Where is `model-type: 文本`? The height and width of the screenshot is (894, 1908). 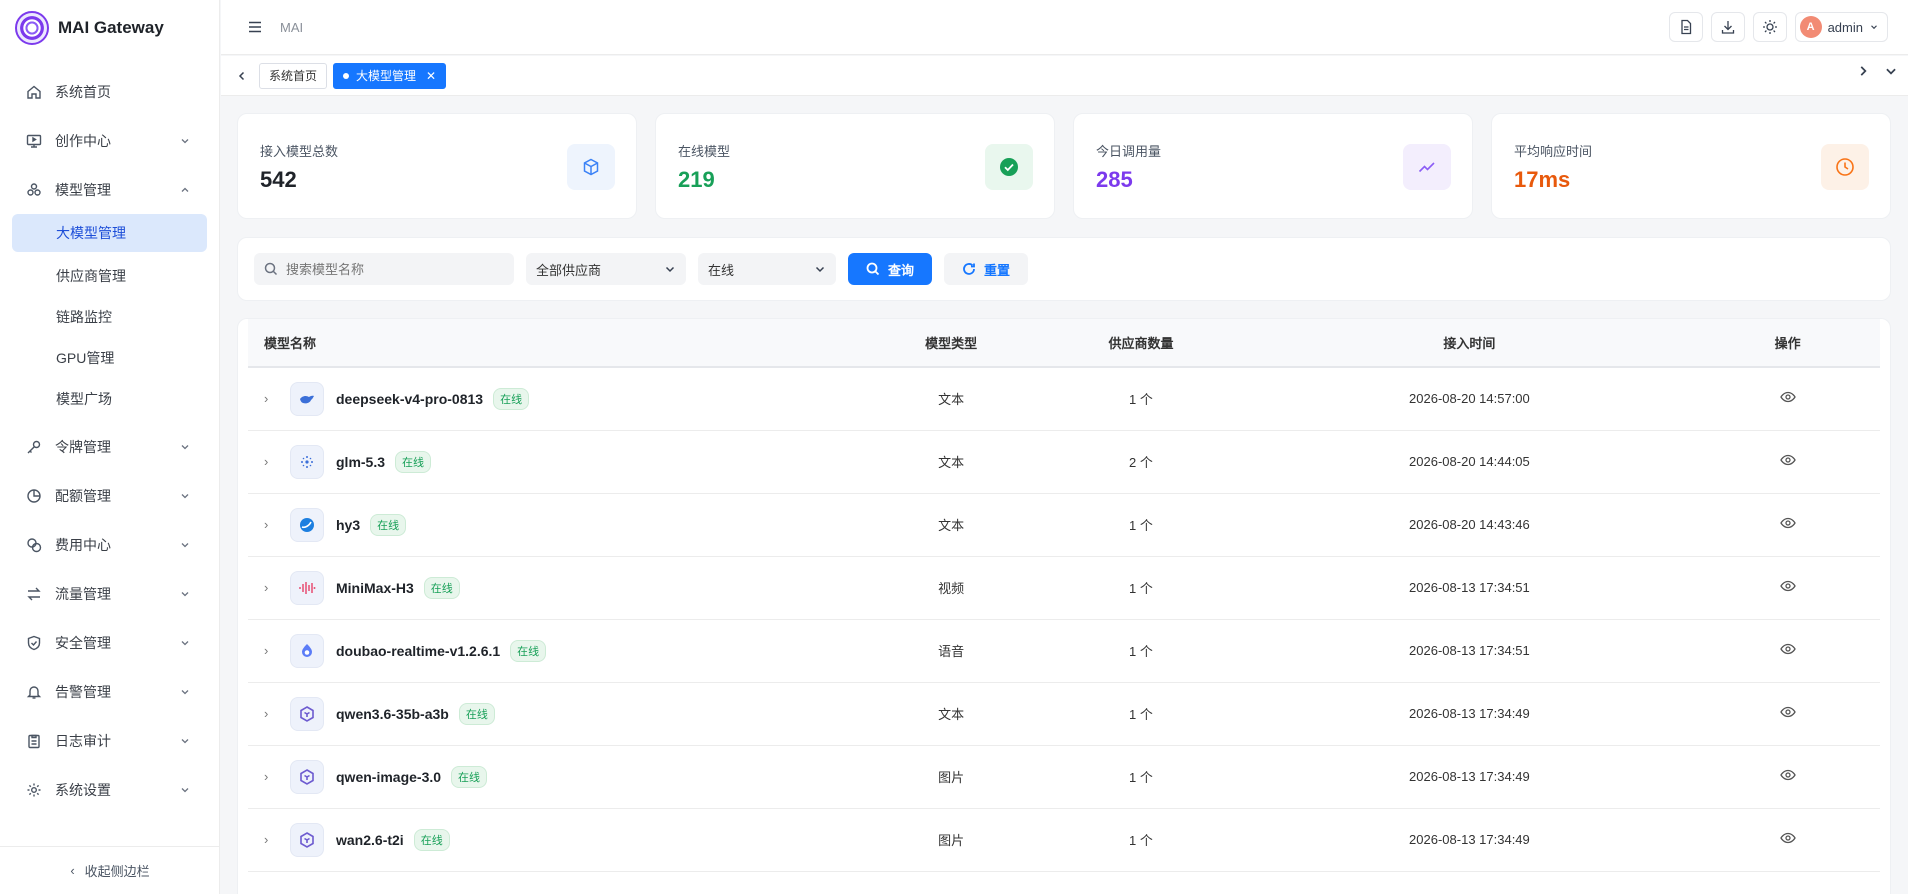 model-type: 文本 is located at coordinates (951, 525).